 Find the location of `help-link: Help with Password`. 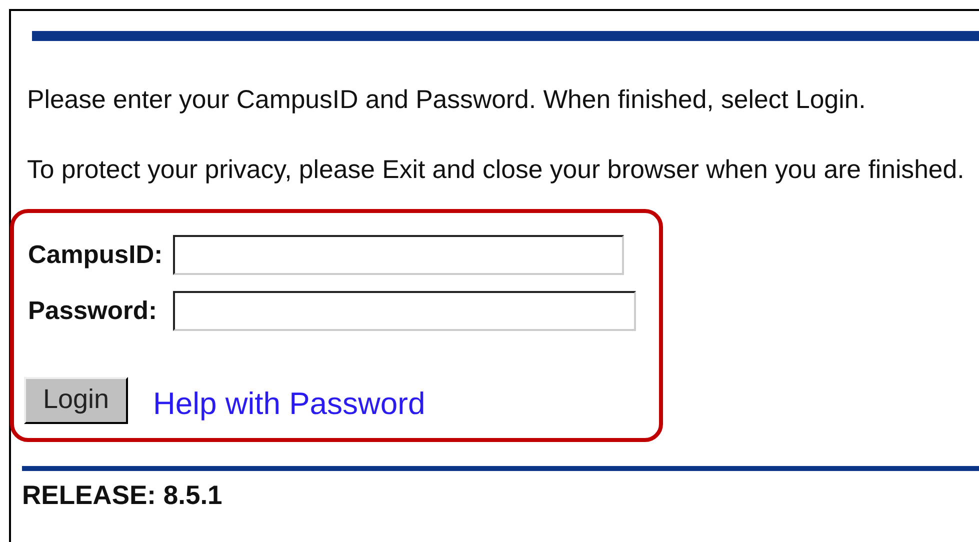

help-link: Help with Password is located at coordinates (289, 403).